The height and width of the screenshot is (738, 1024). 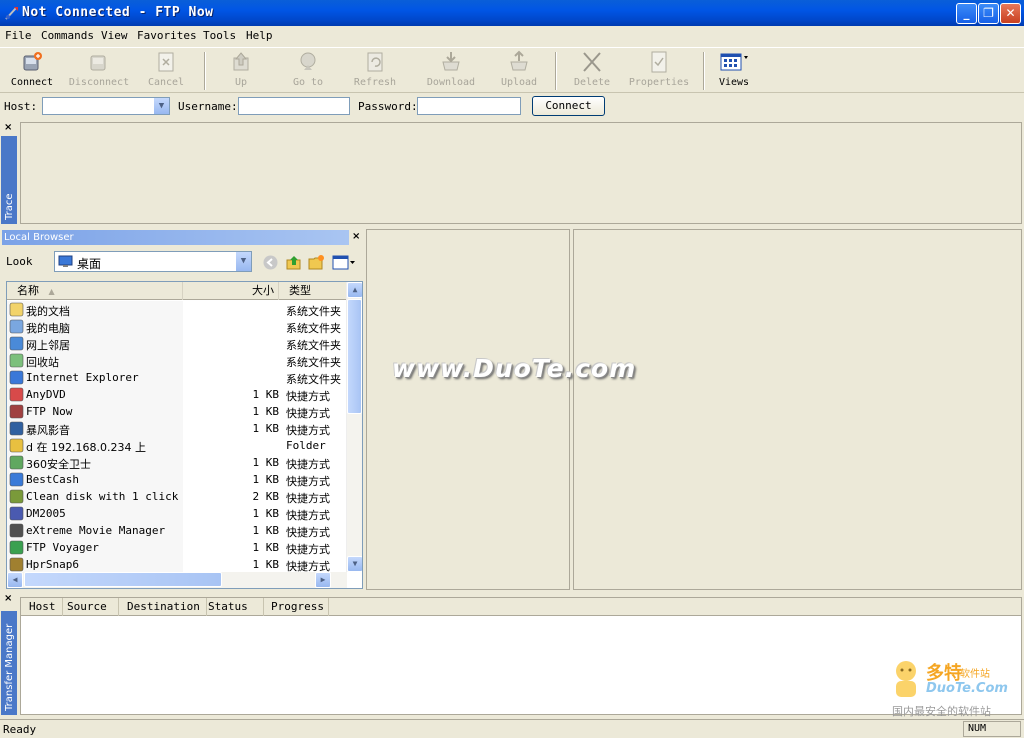 I want to click on file-name: eXtreme Movie Manager, so click(x=96, y=530).